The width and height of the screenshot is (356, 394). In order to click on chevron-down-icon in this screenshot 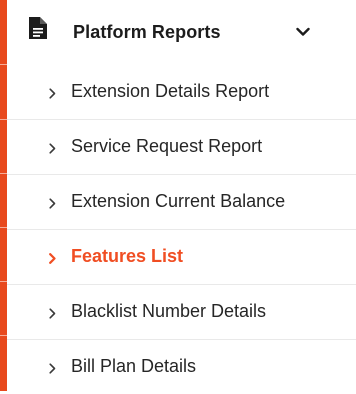, I will do `click(303, 30)`.